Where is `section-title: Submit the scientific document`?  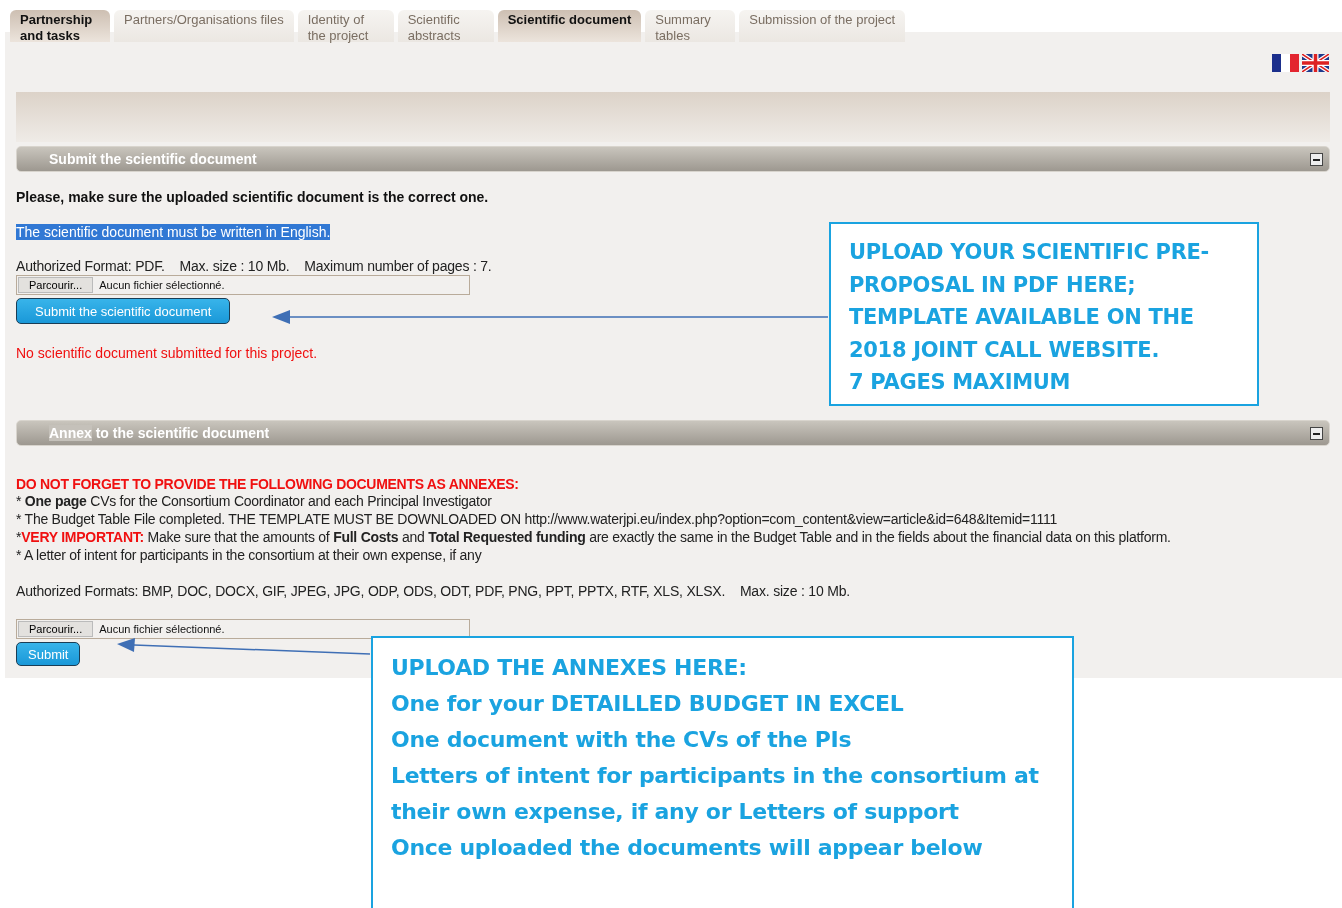 section-title: Submit the scientific document is located at coordinates (153, 159).